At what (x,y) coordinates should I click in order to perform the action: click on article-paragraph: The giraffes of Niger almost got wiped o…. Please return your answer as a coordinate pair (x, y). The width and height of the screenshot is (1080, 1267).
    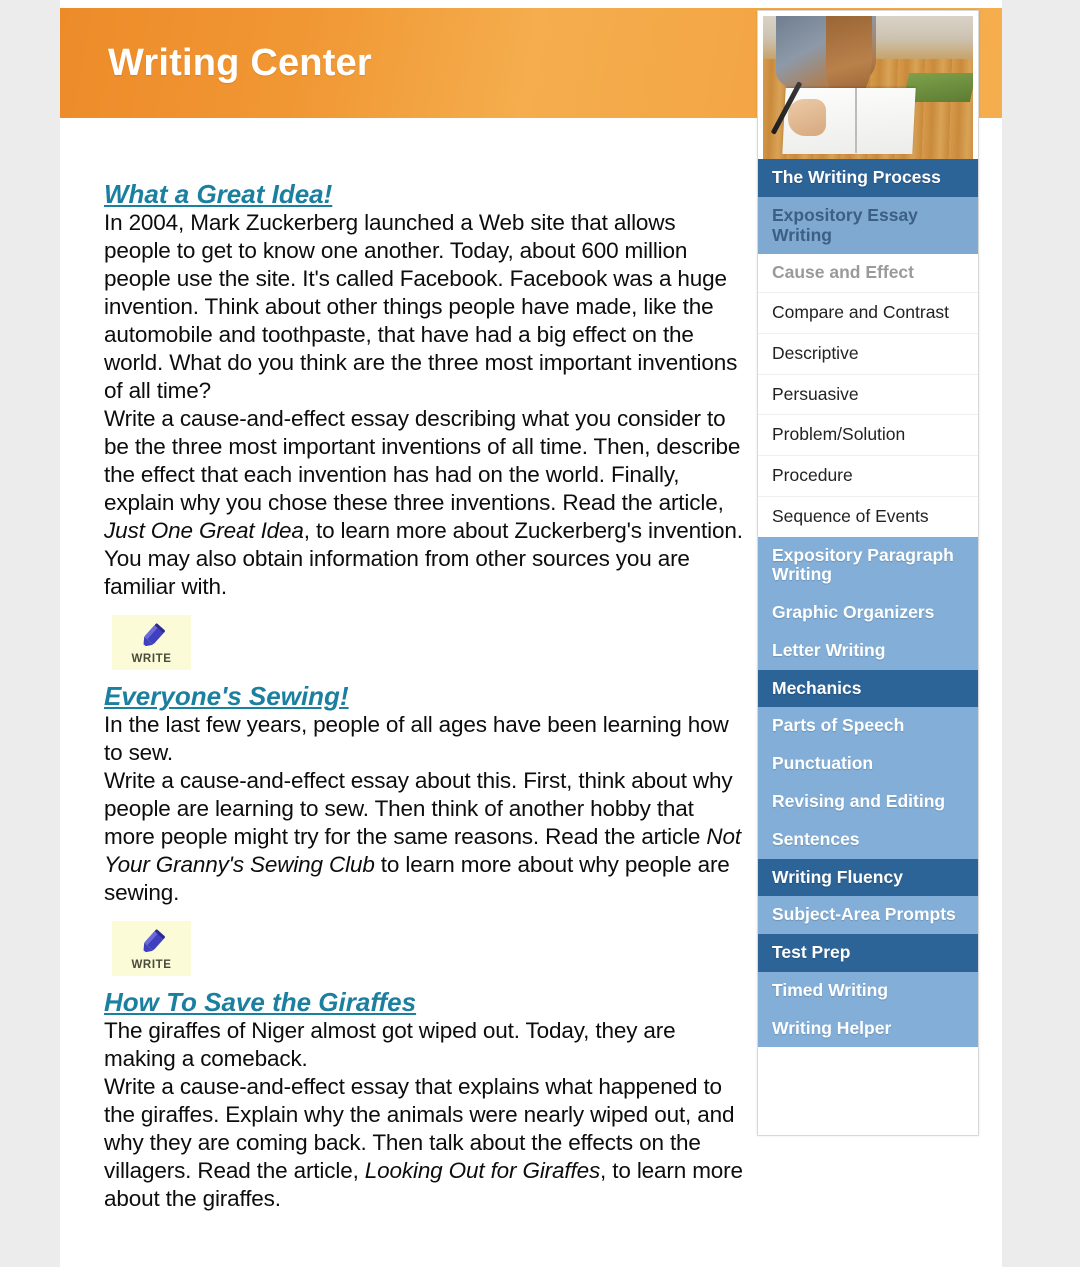
    Looking at the image, I should click on (424, 1045).